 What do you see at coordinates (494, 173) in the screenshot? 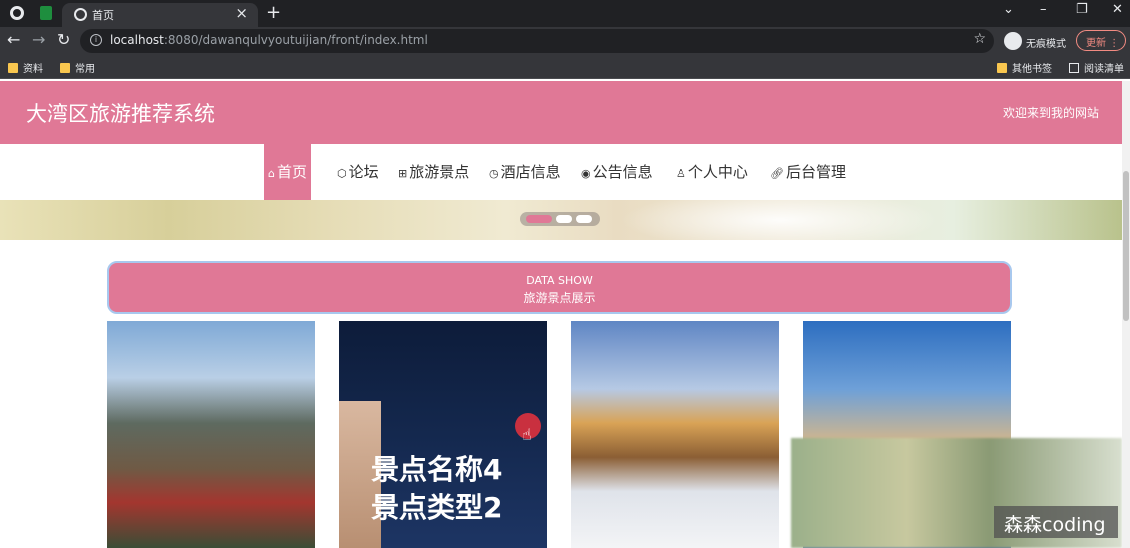
I see `hotel-icon: ◷` at bounding box center [494, 173].